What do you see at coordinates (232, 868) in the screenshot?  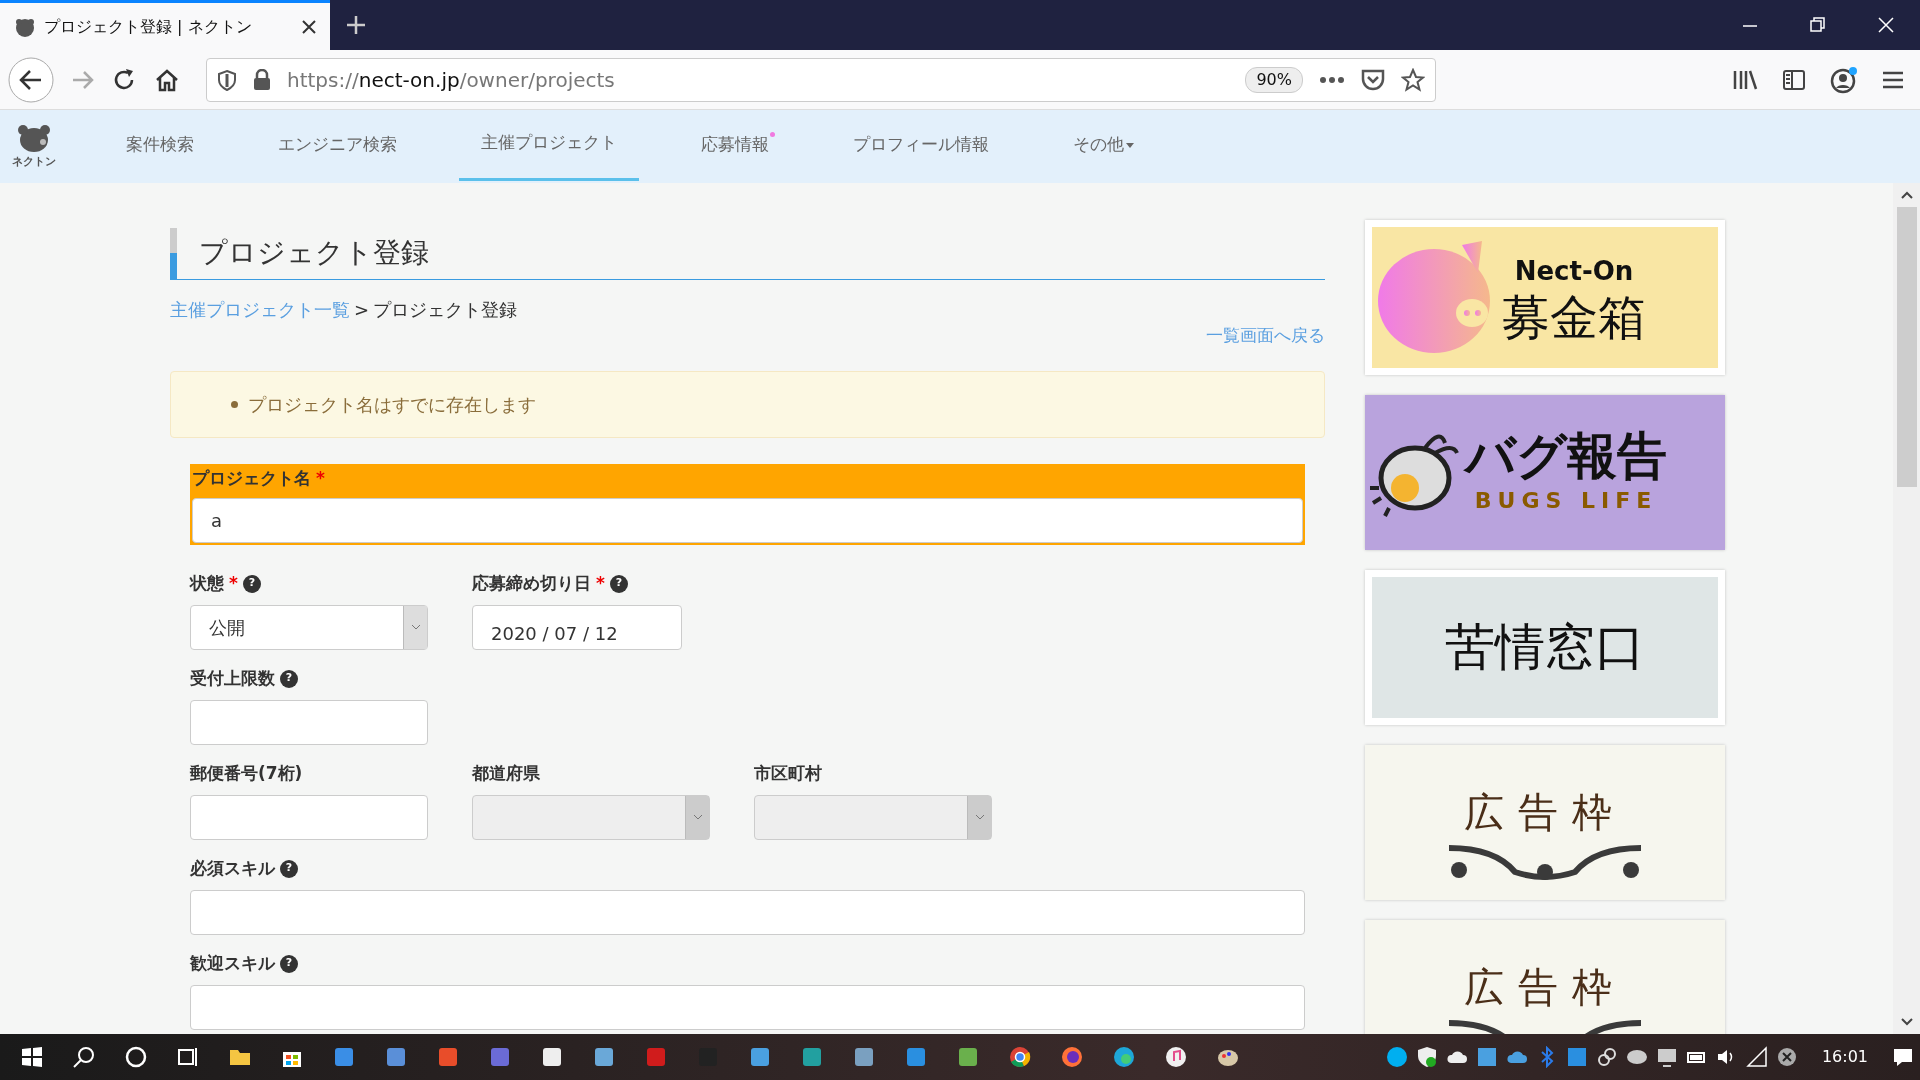 I see `field-label: 必須スキル` at bounding box center [232, 868].